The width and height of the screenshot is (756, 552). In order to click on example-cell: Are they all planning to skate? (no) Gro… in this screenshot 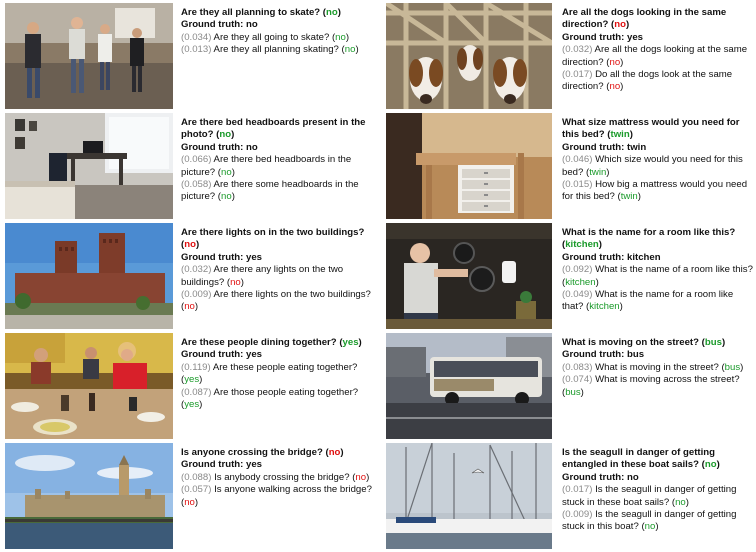, I will do `click(192, 55)`.